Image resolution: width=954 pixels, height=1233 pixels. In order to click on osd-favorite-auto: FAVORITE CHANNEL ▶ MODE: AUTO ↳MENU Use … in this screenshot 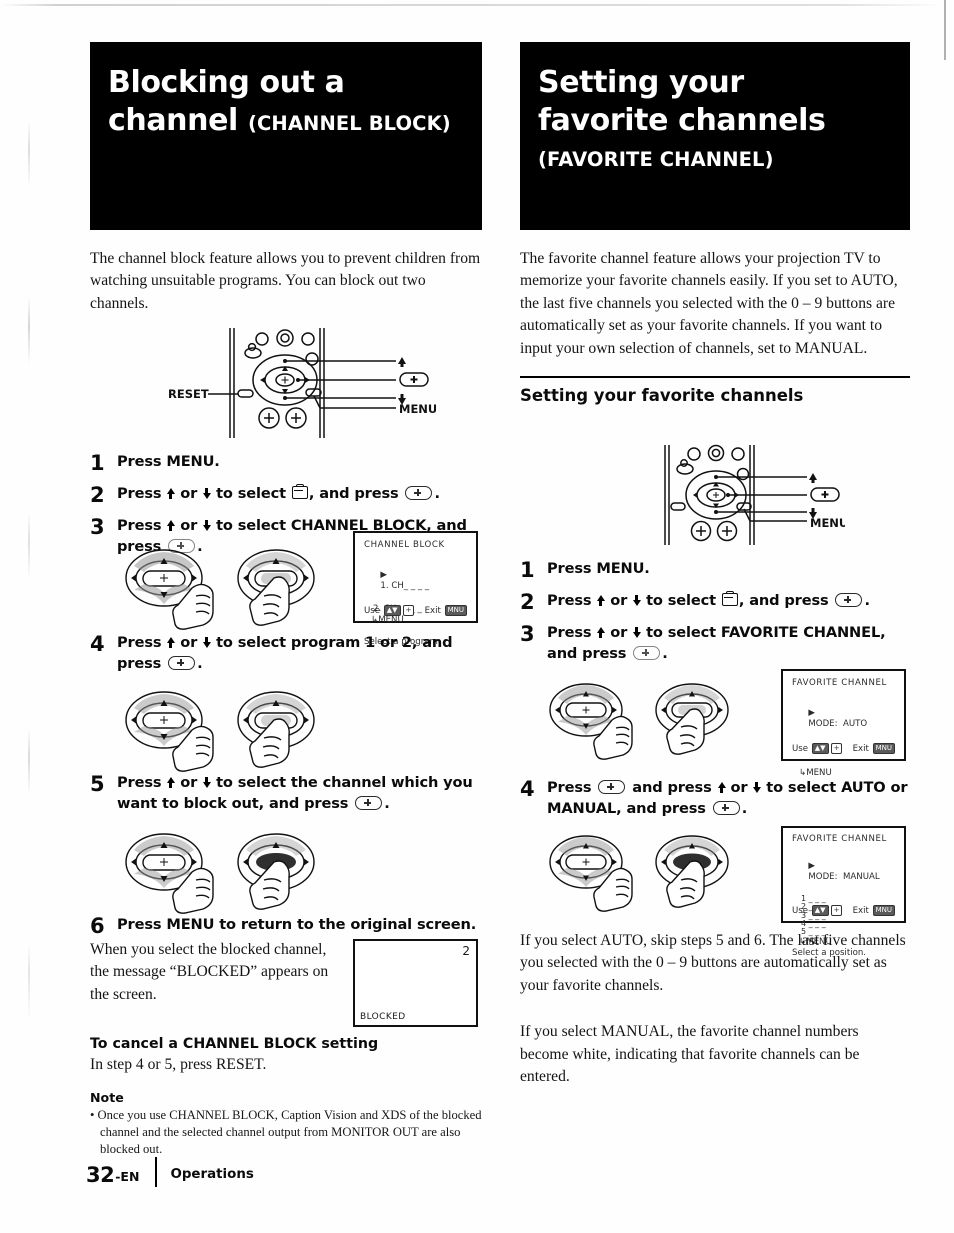, I will do `click(843, 723)`.